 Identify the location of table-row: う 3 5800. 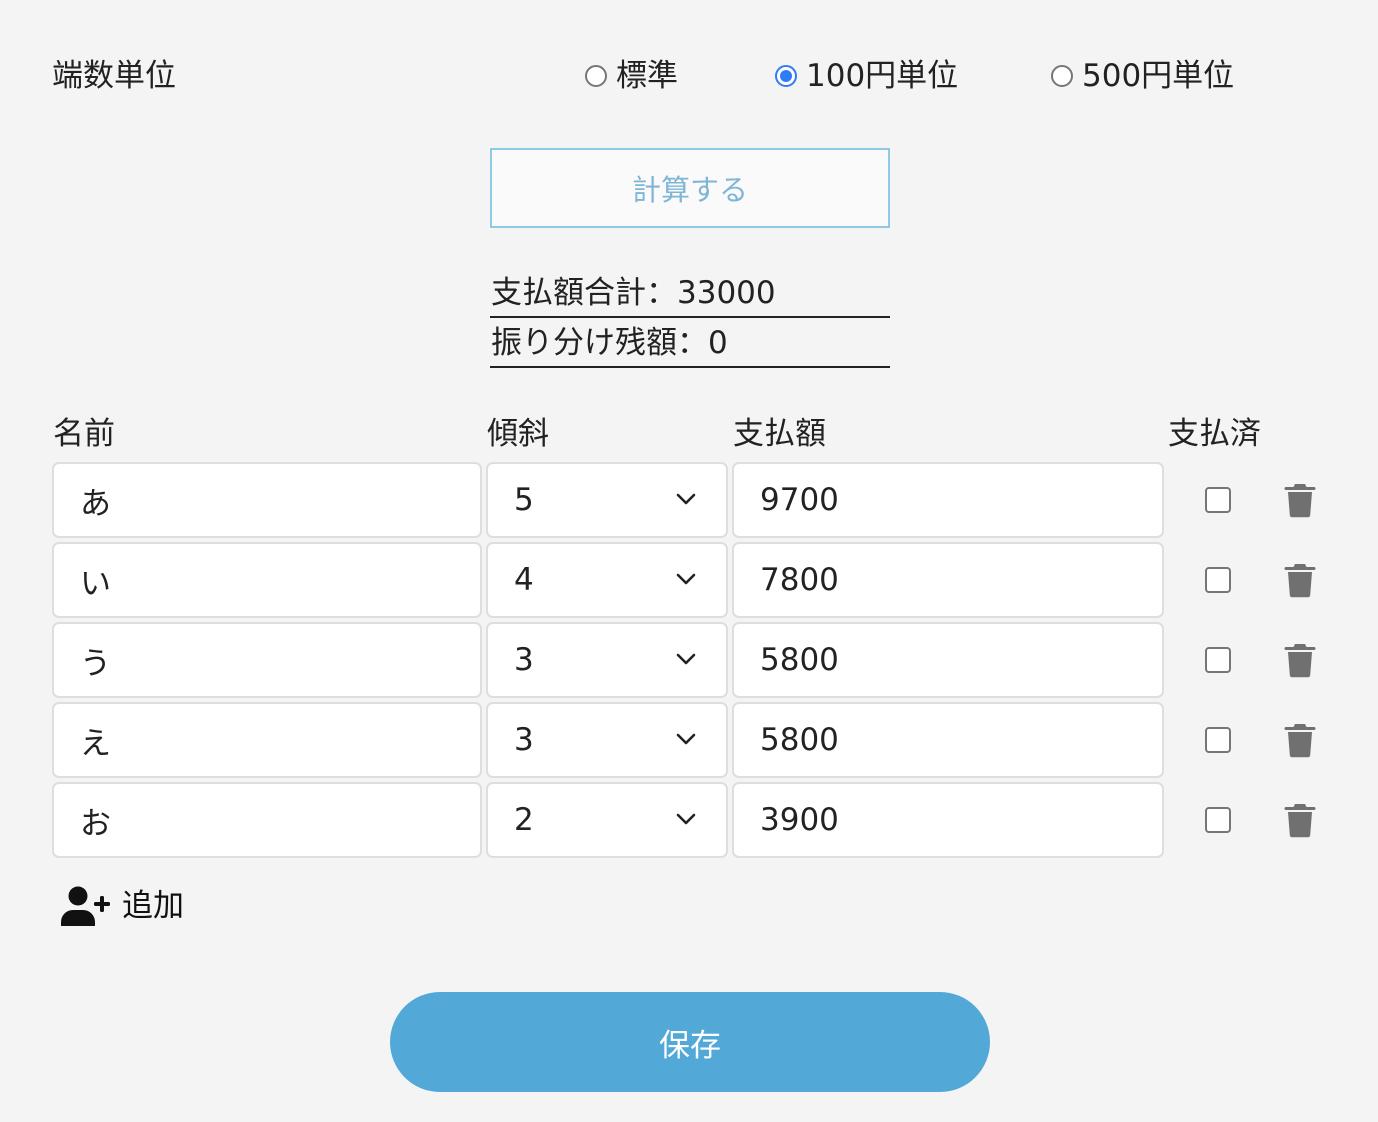
(689, 660).